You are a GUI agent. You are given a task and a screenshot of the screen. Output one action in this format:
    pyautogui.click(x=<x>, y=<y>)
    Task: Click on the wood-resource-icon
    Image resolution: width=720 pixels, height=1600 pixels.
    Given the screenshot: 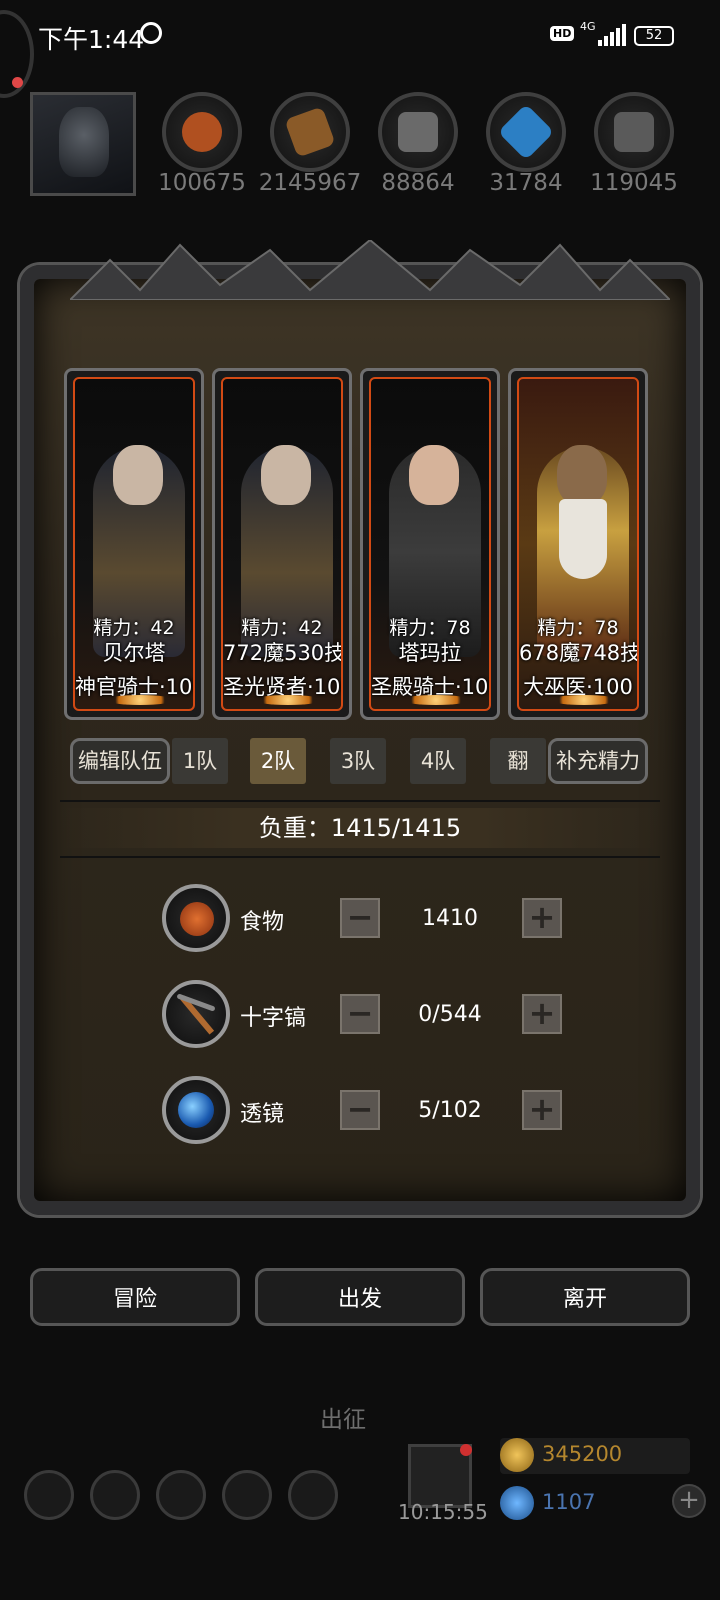 What is the action you would take?
    pyautogui.click(x=310, y=132)
    